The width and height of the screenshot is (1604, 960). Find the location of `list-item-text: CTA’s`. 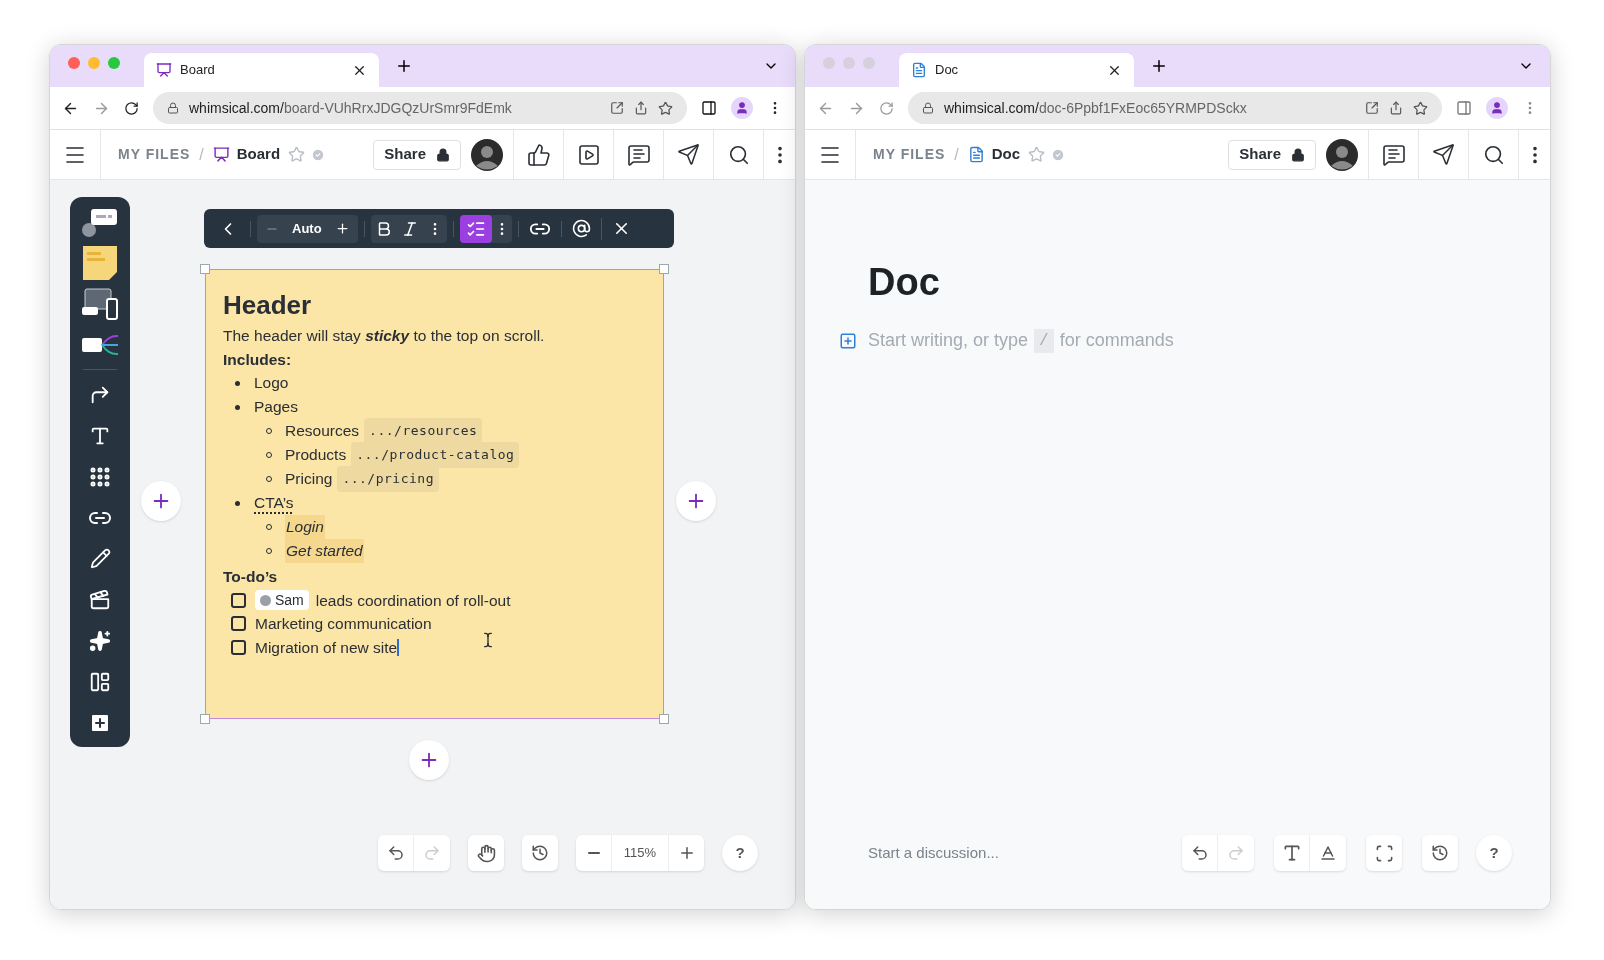

list-item-text: CTA’s is located at coordinates (274, 503).